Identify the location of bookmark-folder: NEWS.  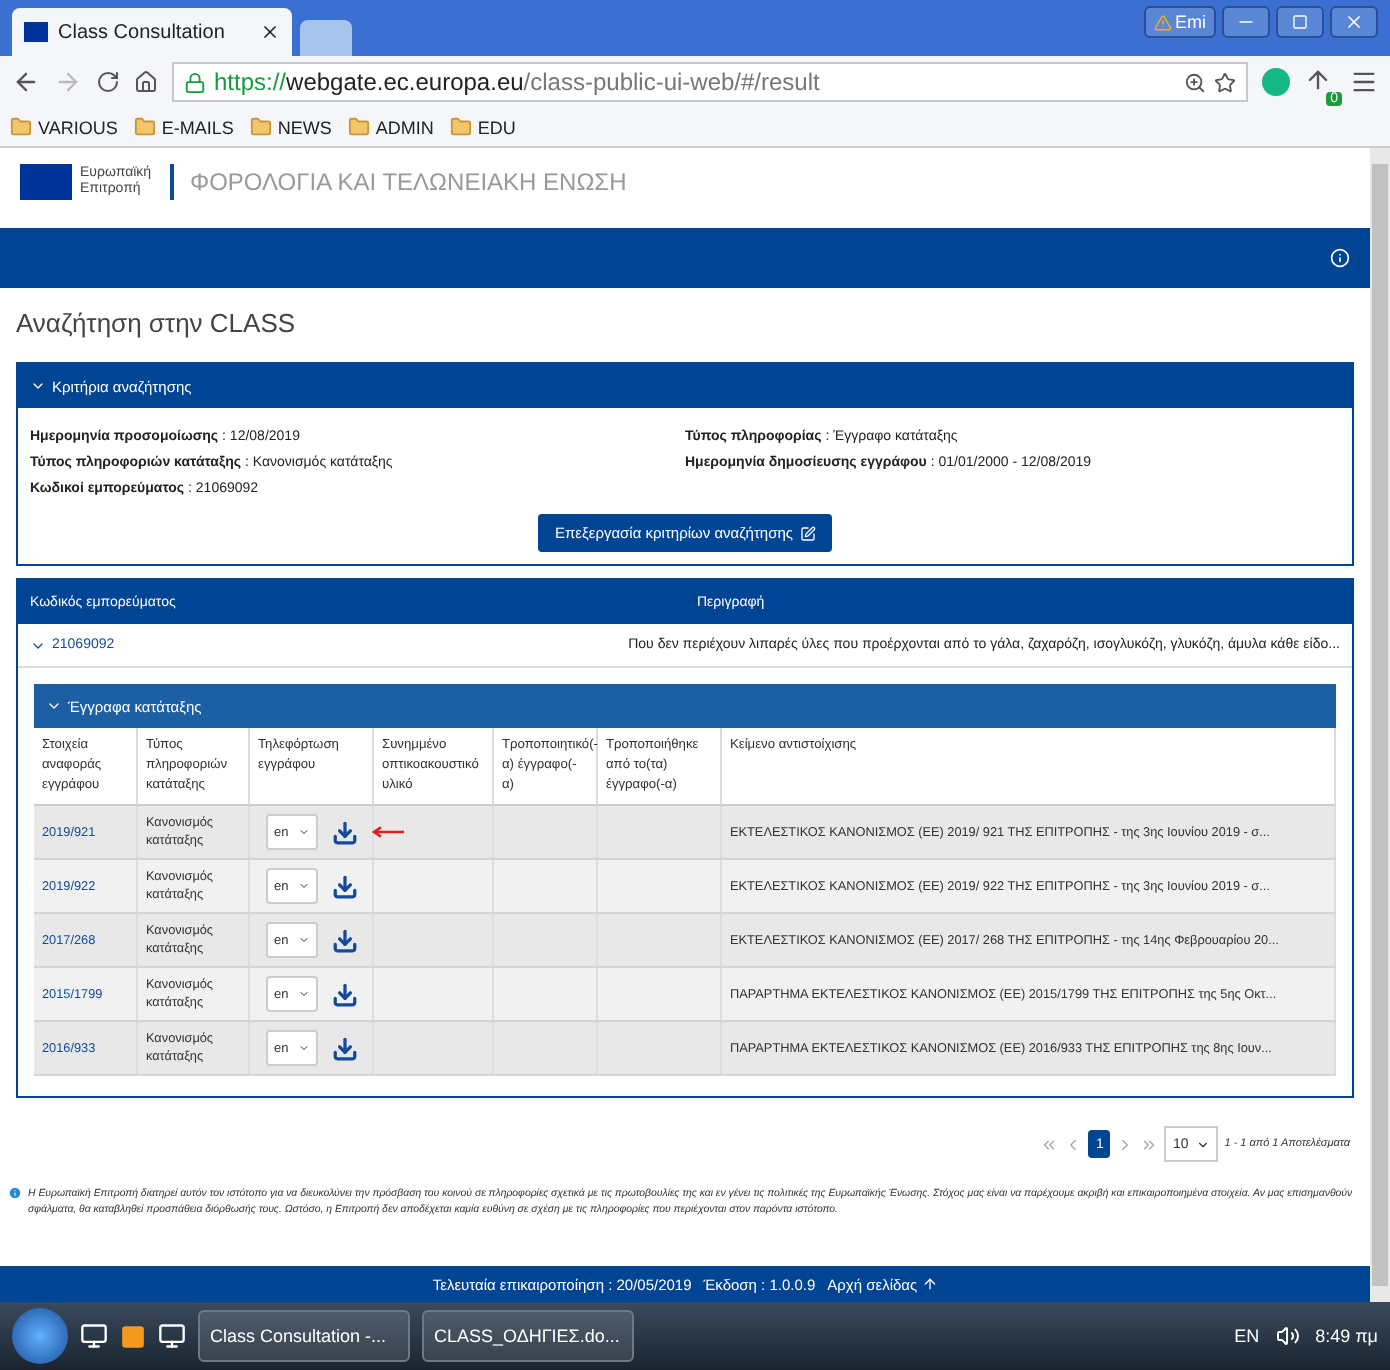
(290, 127).